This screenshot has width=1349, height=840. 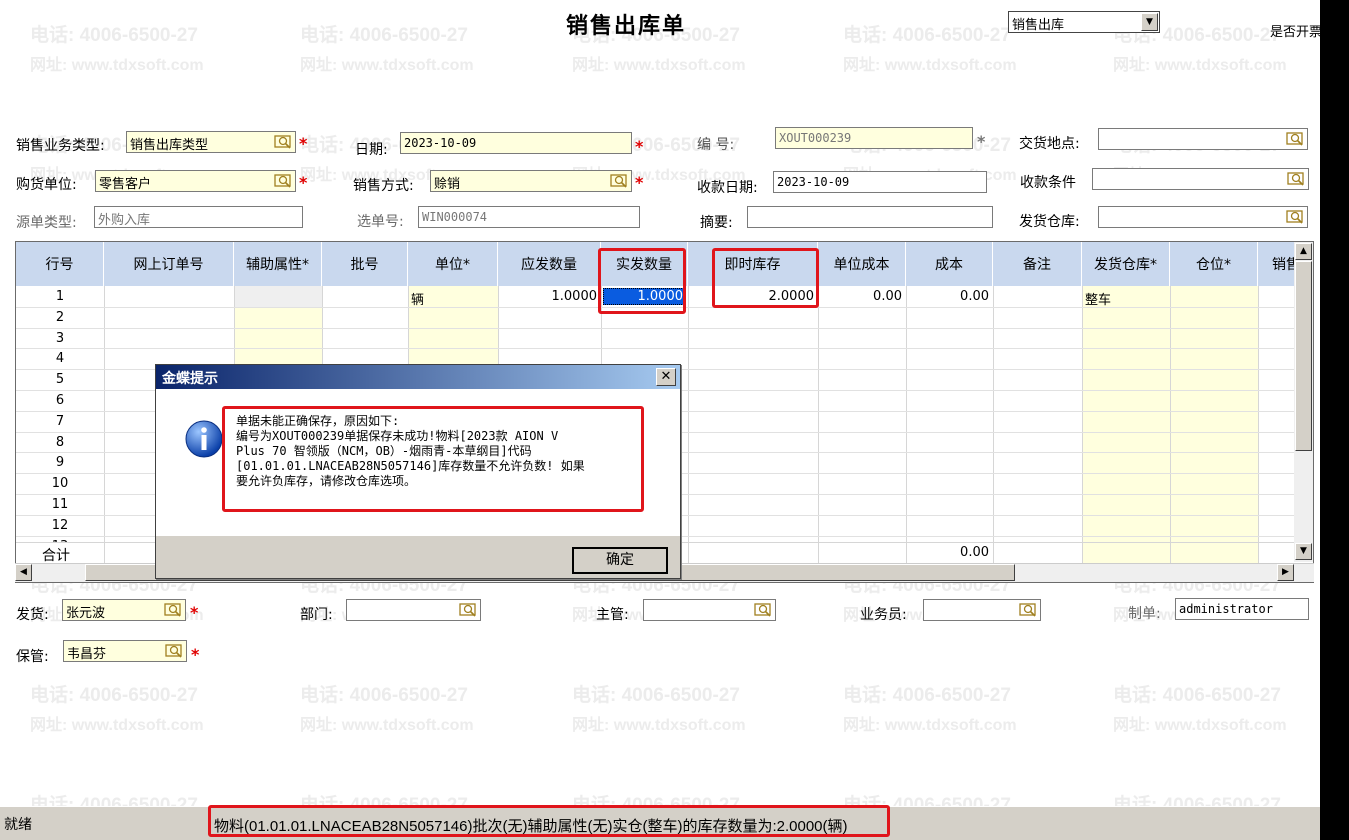 What do you see at coordinates (529, 217) in the screenshot?
I see `select-no-field: WIN000074` at bounding box center [529, 217].